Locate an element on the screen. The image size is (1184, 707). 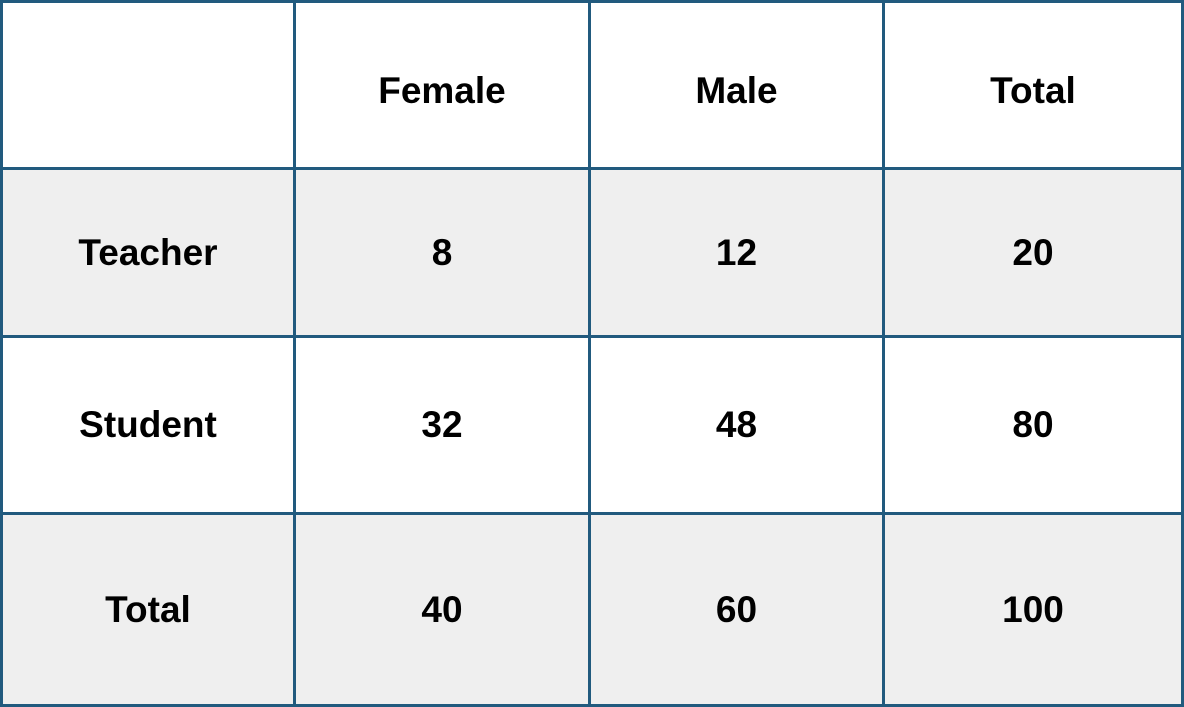
table-cell: 32 is located at coordinates (443, 426).